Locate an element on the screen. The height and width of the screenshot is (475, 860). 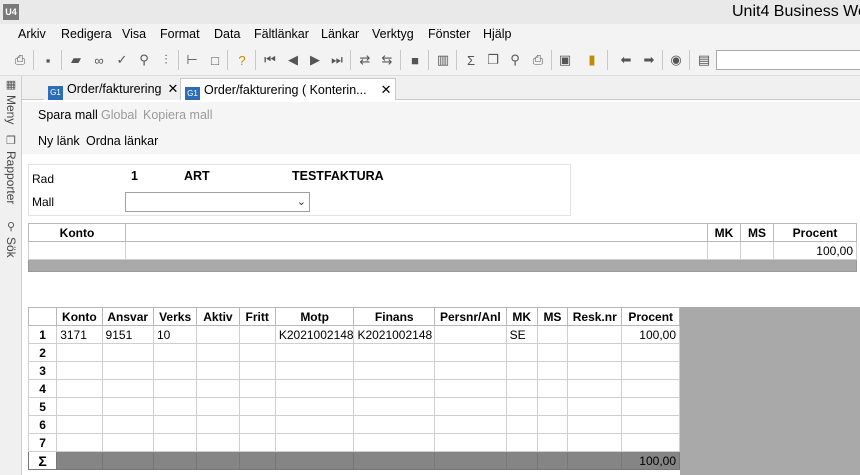
record-icon: ◉ is located at coordinates (676, 60).